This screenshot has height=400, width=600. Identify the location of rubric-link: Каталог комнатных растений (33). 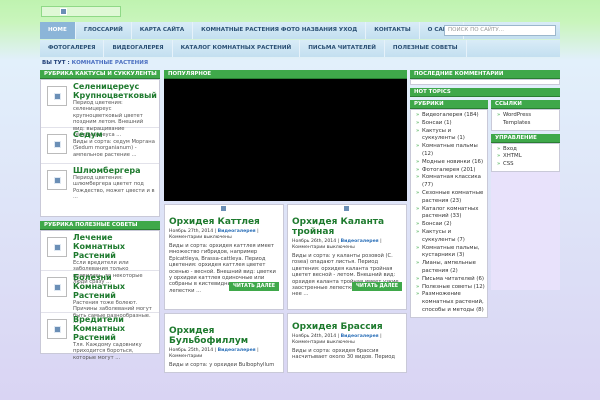
(449, 214).